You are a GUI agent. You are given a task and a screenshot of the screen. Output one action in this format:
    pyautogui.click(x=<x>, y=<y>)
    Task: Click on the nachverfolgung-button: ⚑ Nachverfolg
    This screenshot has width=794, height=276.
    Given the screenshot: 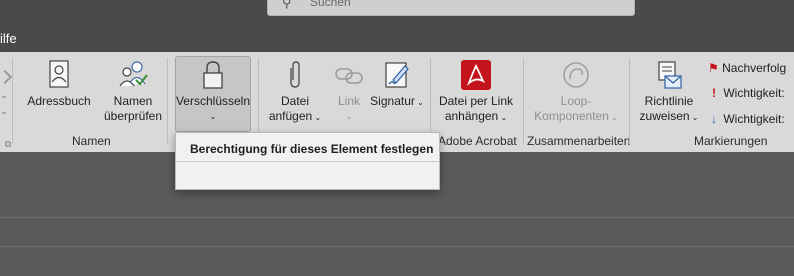 What is the action you would take?
    pyautogui.click(x=747, y=68)
    